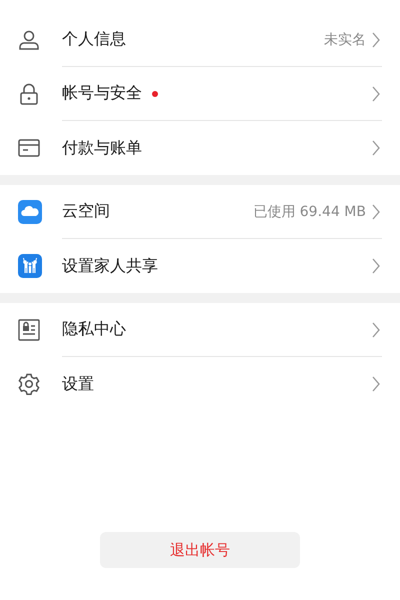 This screenshot has height=600, width=400. What do you see at coordinates (29, 148) in the screenshot?
I see `card-icon` at bounding box center [29, 148].